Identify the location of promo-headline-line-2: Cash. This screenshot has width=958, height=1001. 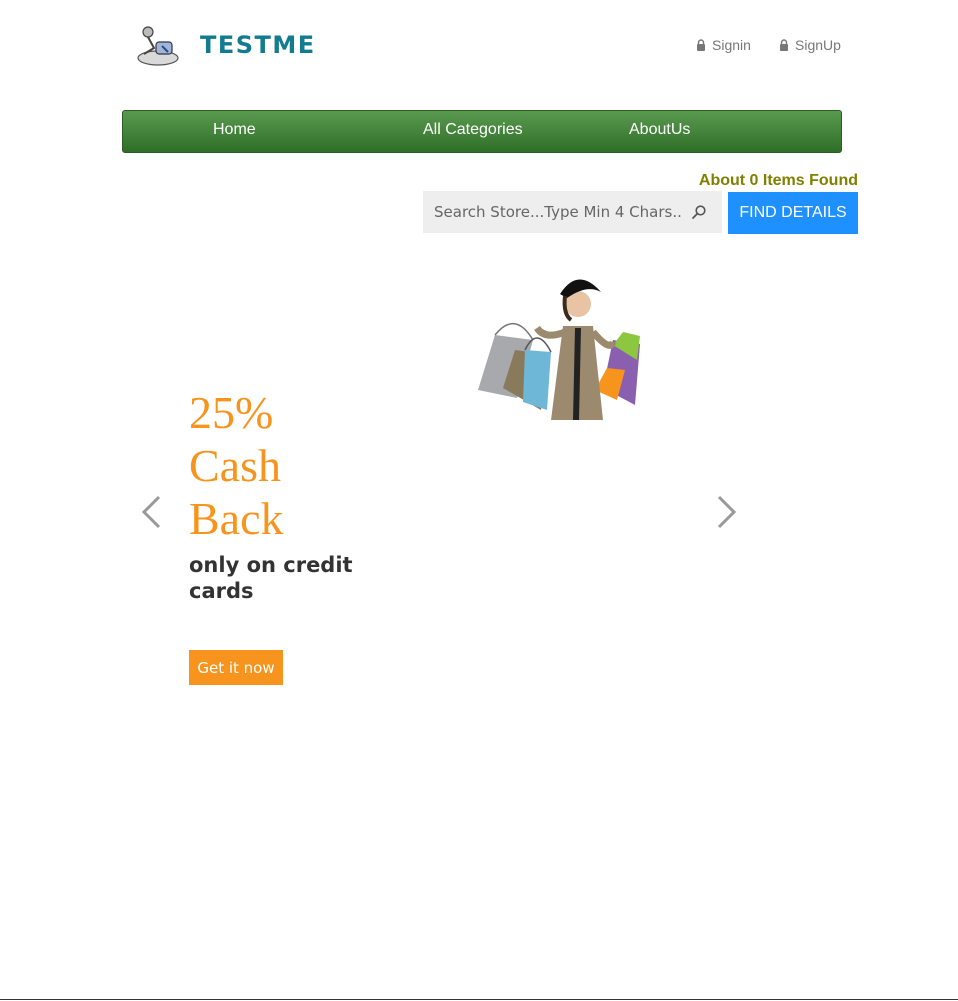
(235, 465).